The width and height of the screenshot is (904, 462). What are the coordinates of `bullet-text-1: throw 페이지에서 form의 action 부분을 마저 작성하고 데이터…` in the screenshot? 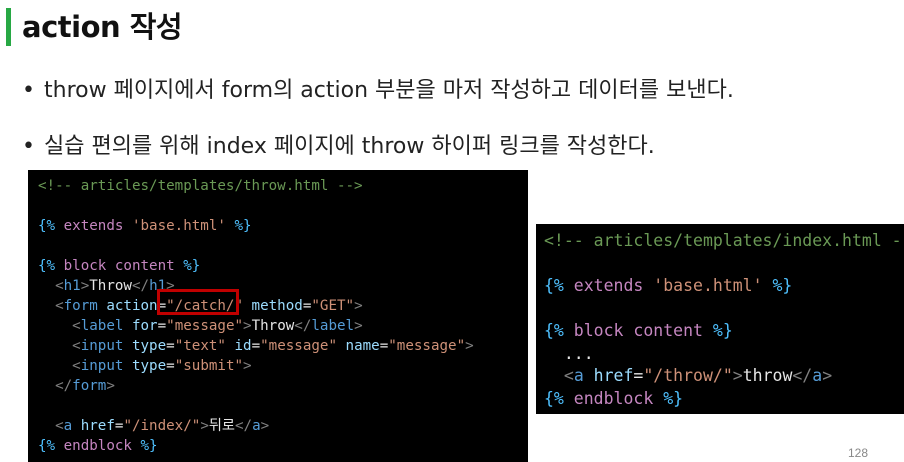 It's located at (389, 90).